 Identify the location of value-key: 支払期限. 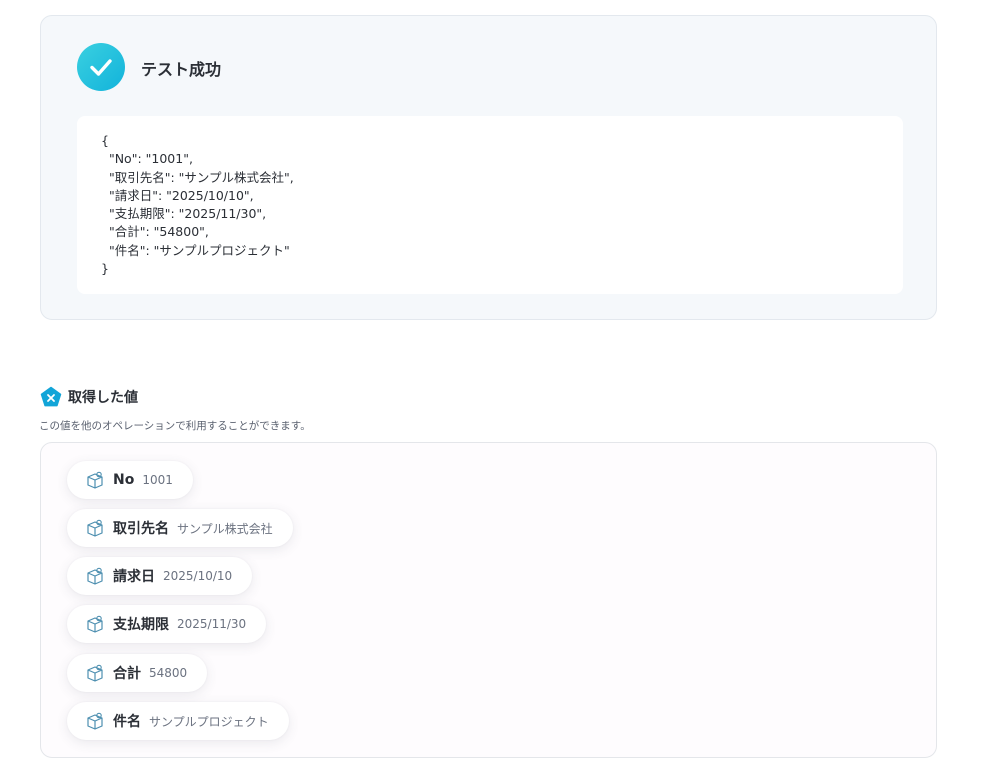
(141, 625).